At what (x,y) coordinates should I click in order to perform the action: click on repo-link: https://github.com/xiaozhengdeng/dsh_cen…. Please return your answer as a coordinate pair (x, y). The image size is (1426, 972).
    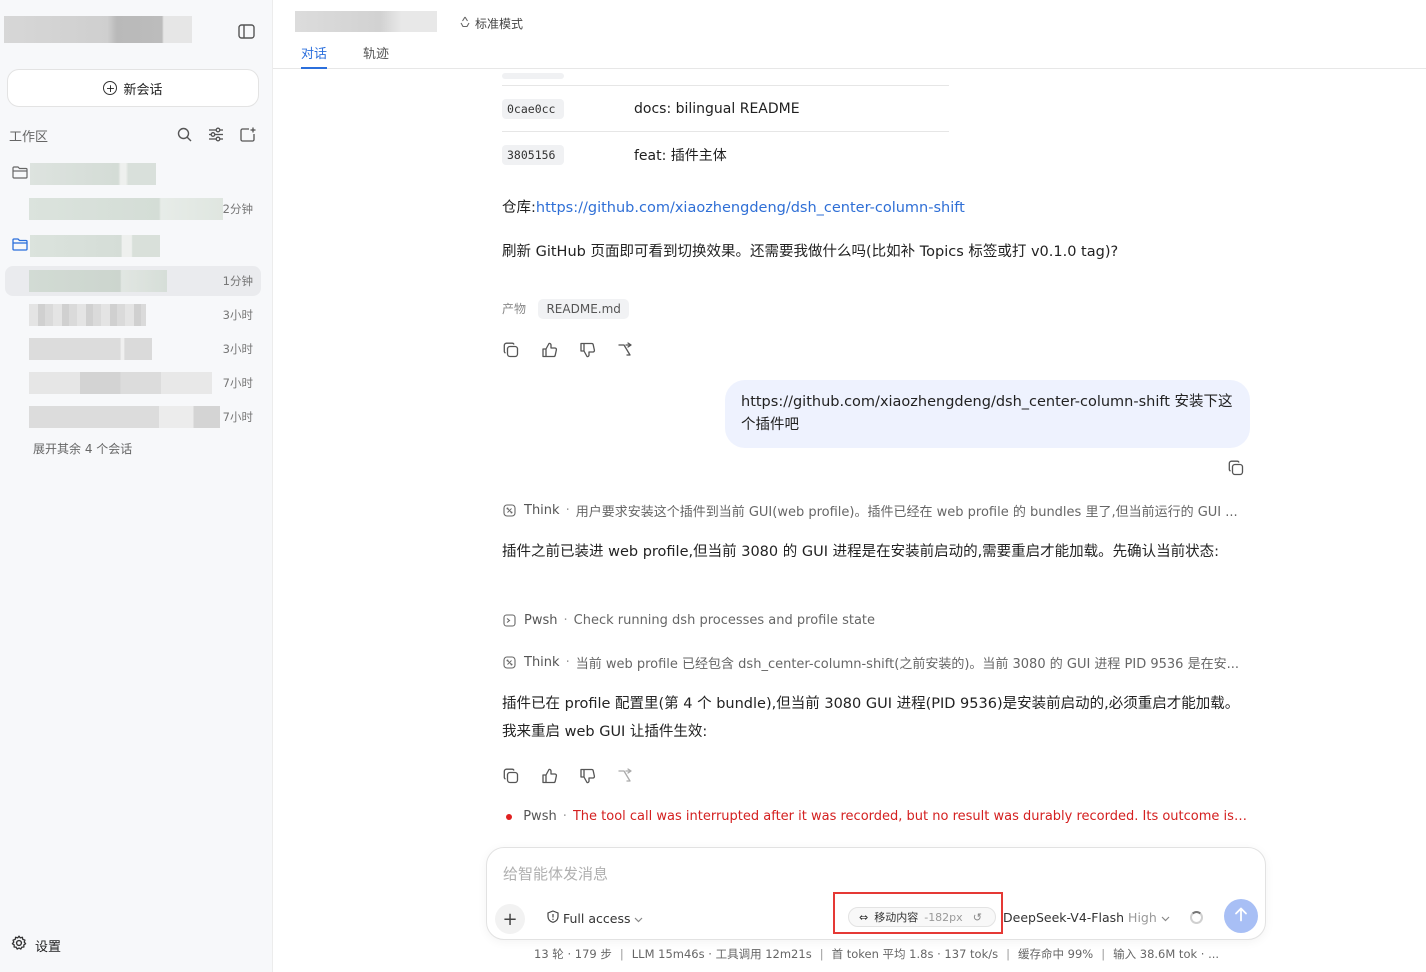
    Looking at the image, I should click on (750, 208).